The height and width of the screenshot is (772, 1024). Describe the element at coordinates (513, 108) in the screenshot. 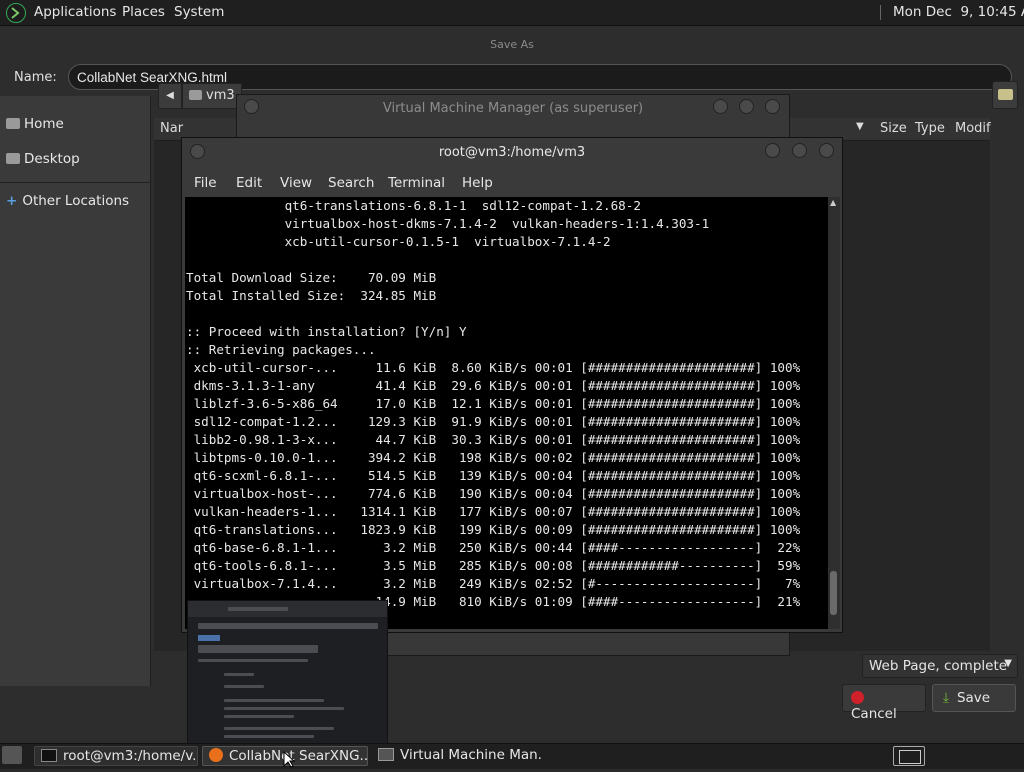

I see `vmm-title: Virtual Machine Manager (as superuser)` at that location.